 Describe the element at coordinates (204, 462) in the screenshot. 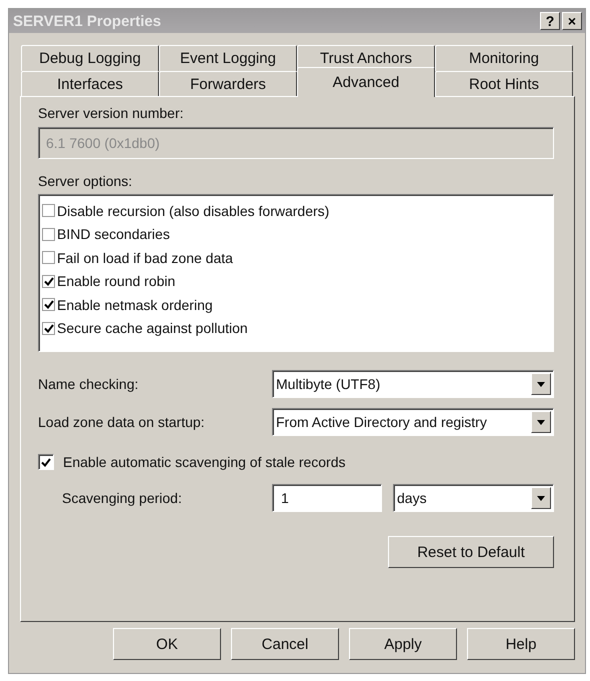

I see `checkbox-label: Enable automatic scavenging of stale records` at that location.